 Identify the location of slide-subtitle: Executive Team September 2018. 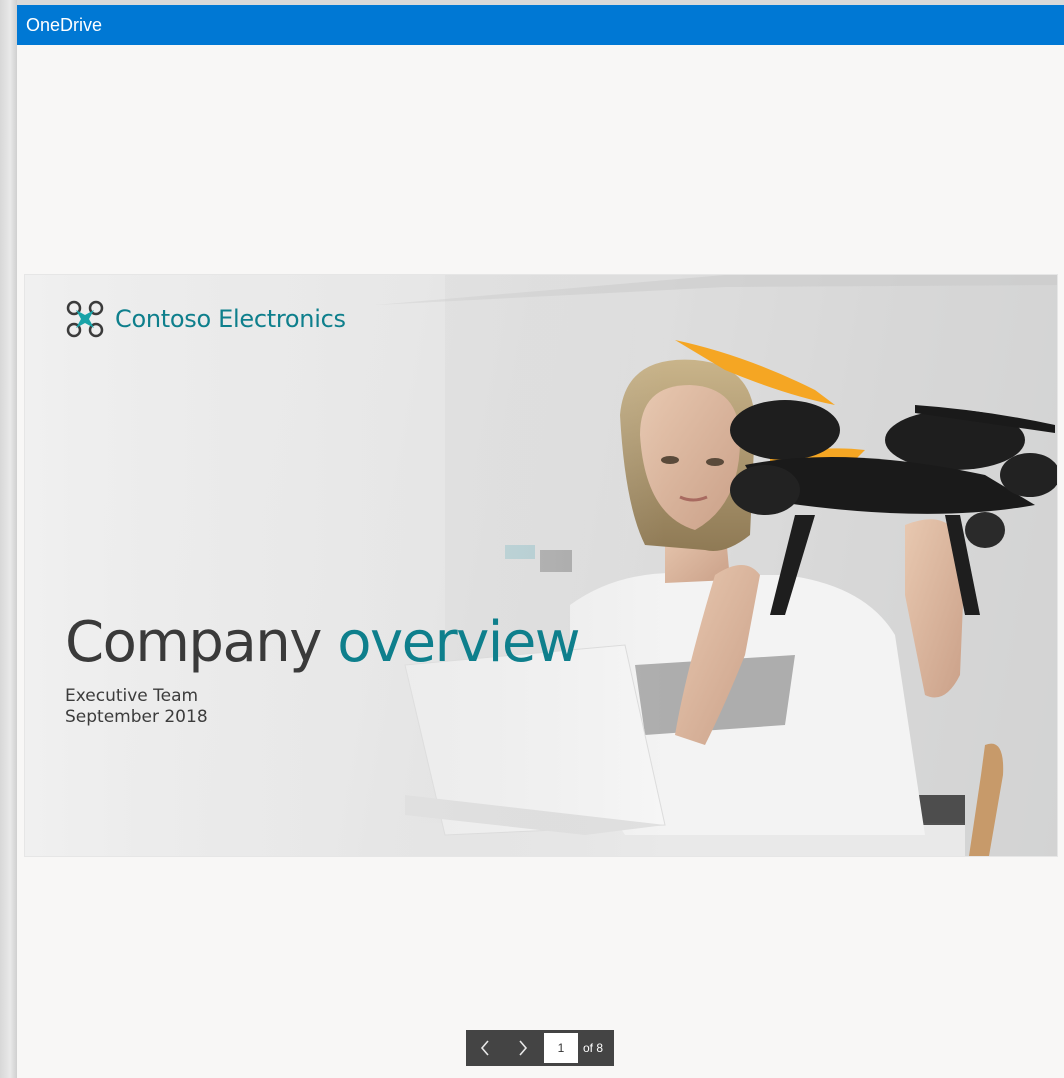
(136, 707).